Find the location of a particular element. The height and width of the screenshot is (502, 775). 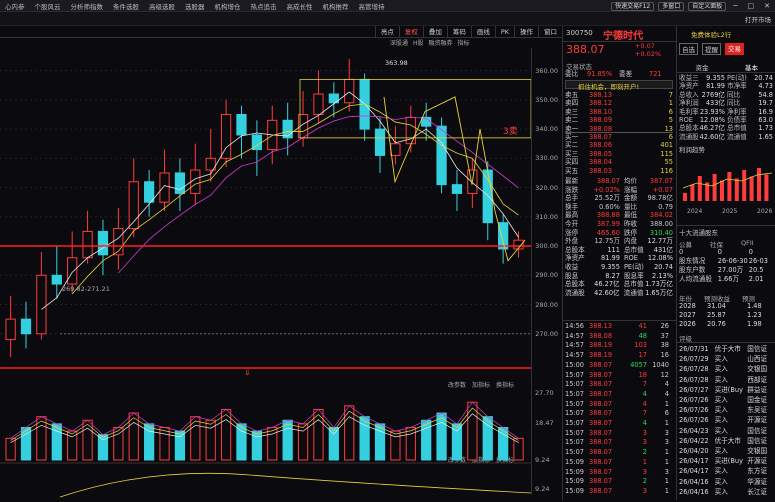

topbar-item-5: 选股器 is located at coordinates (195, 6).